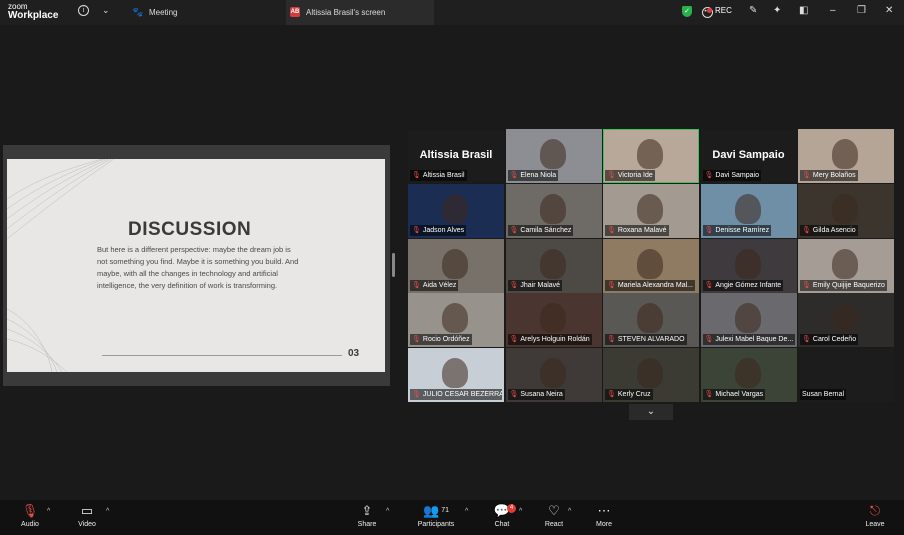 This screenshot has height=535, width=904. I want to click on share-button: ⇪ Share, so click(367, 516).